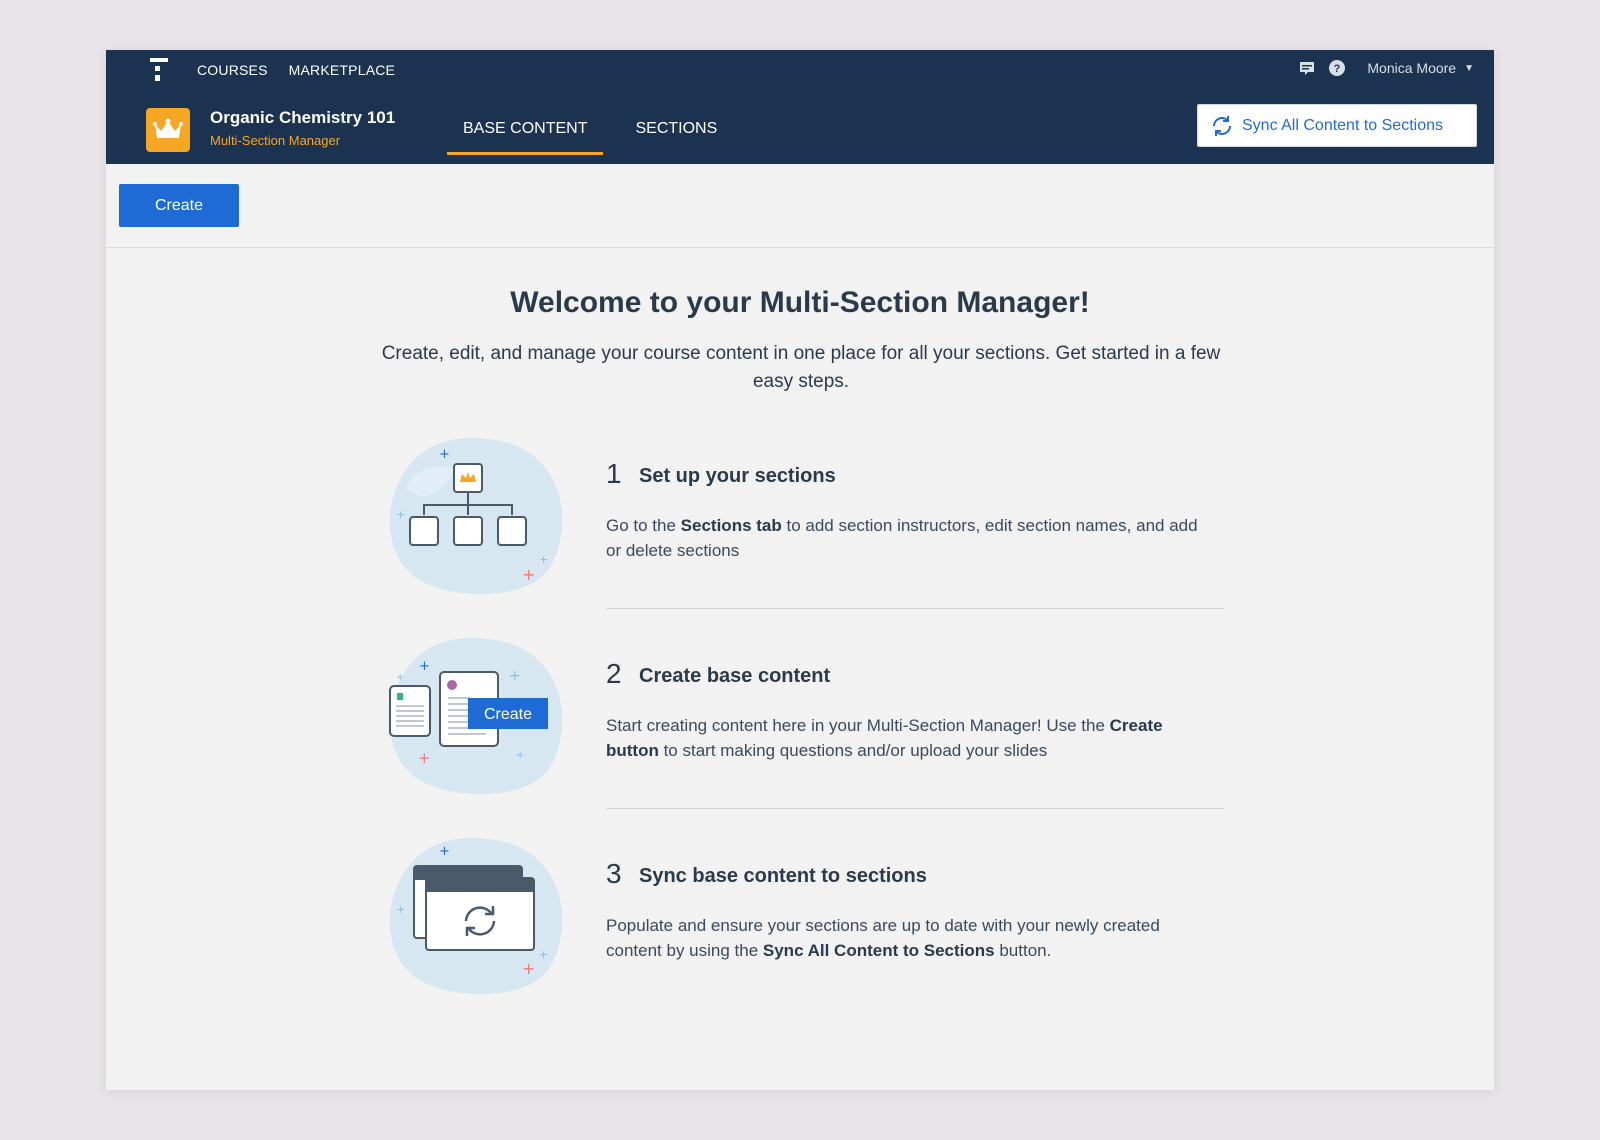 The width and height of the screenshot is (1600, 1140). What do you see at coordinates (476, 716) in the screenshot?
I see `documents-illustration: + + + + + Create` at bounding box center [476, 716].